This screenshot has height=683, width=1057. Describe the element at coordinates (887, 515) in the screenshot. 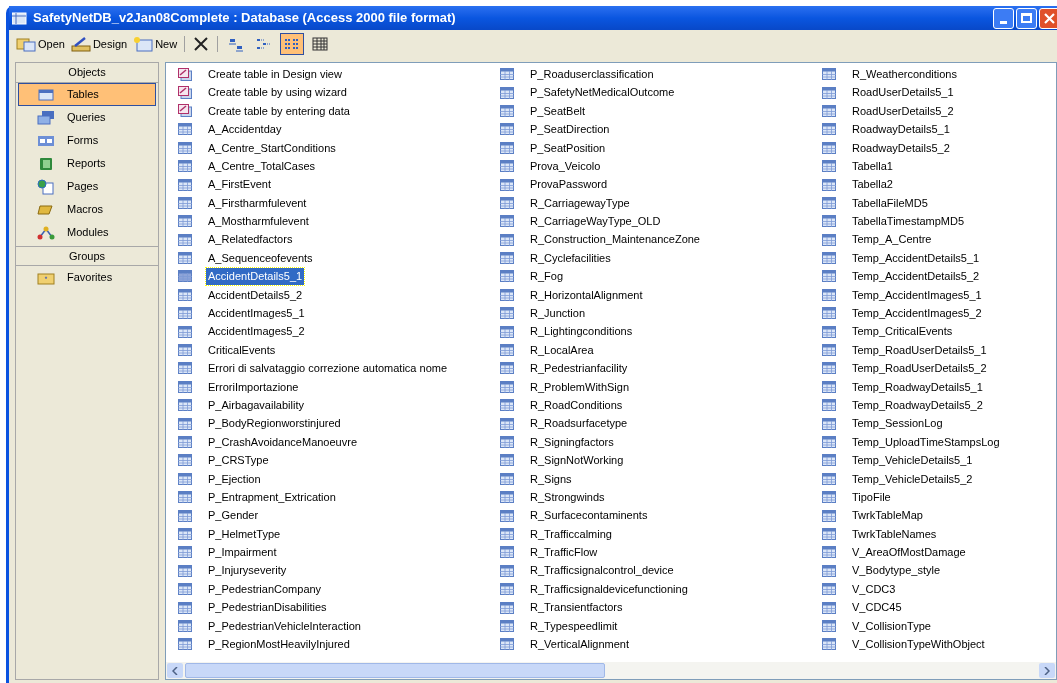

I see `object-list-item: TwrkTableMap` at that location.